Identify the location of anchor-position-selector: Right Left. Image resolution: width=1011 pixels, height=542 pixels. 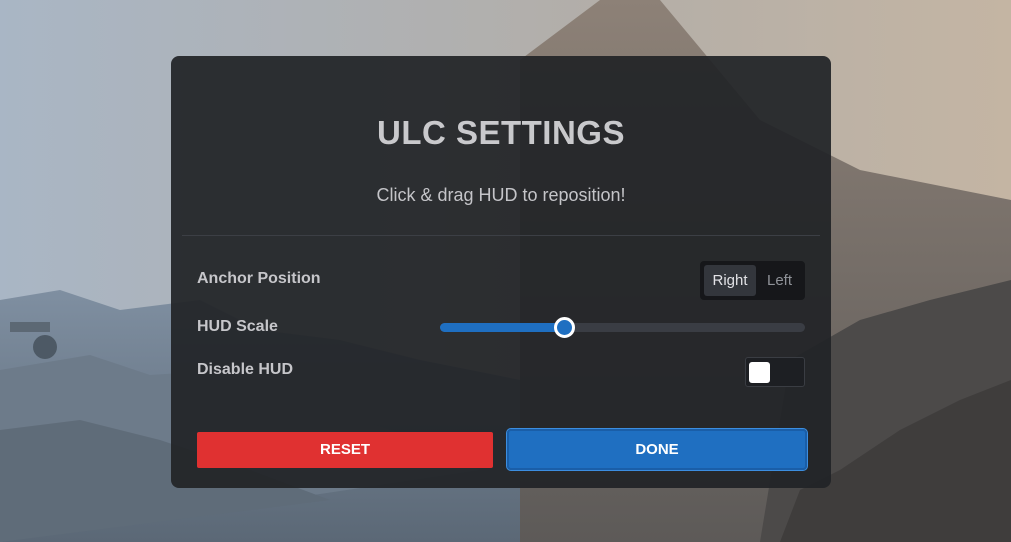
(752, 280).